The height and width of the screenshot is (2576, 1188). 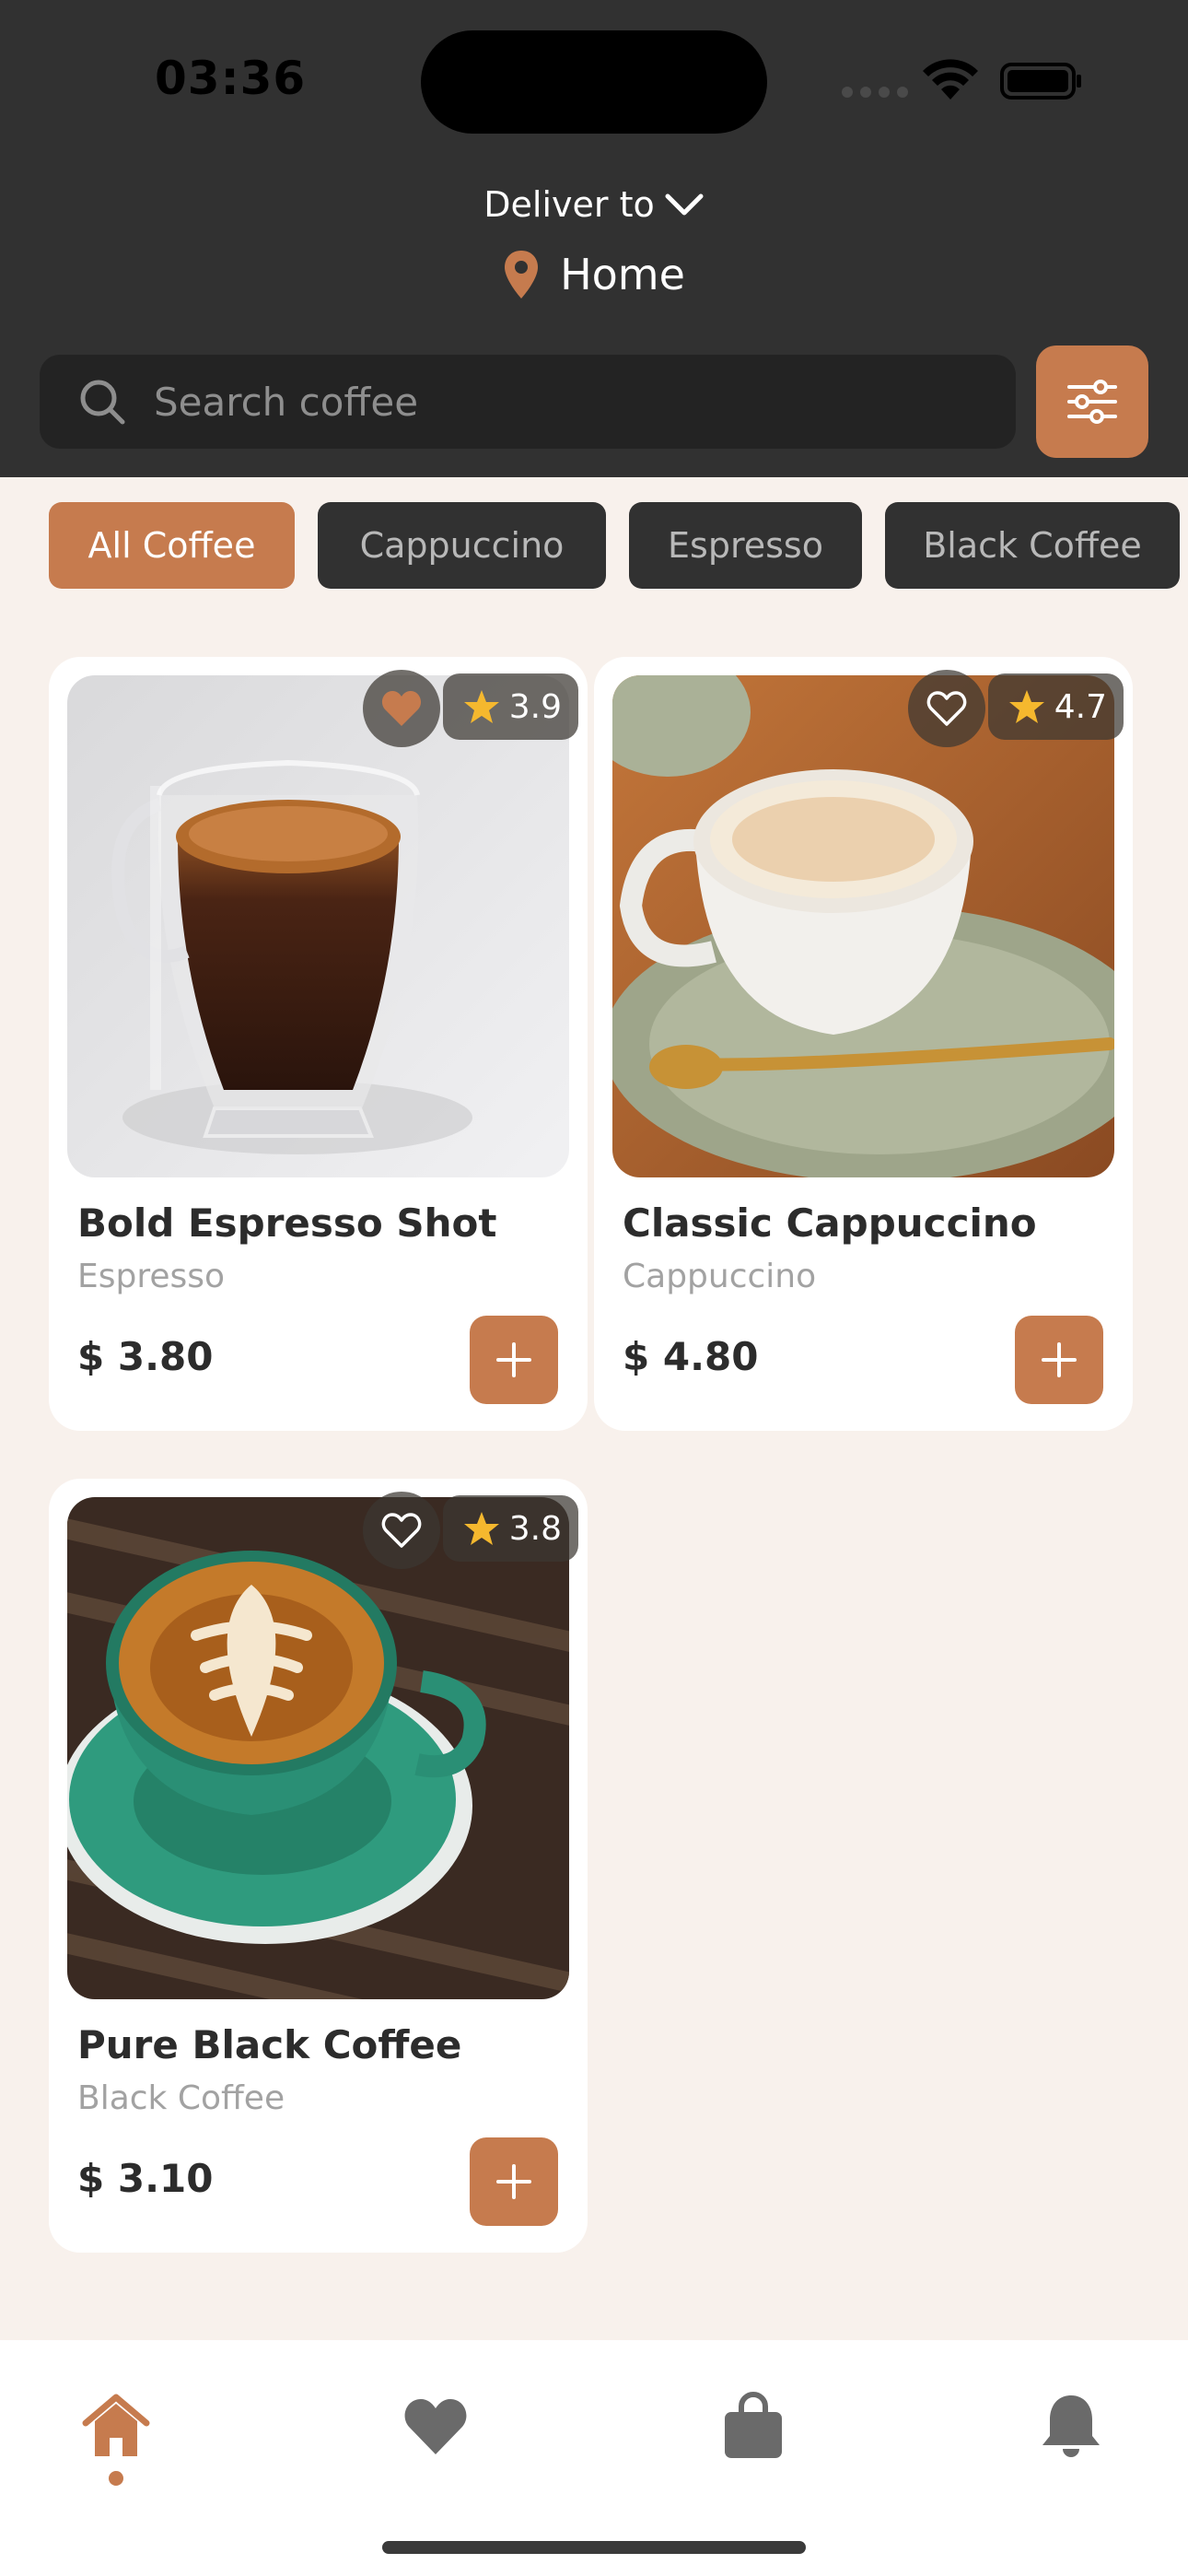 I want to click on signal-icon, so click(x=875, y=92).